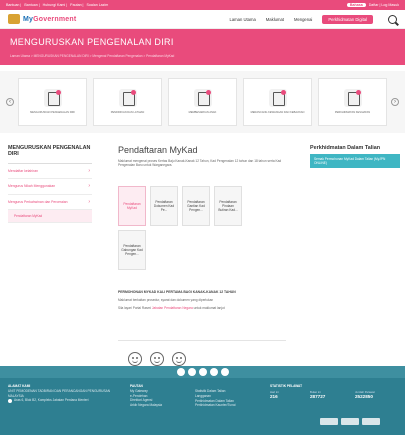  What do you see at coordinates (207, 358) in the screenshot?
I see `rating-faces` at bounding box center [207, 358].